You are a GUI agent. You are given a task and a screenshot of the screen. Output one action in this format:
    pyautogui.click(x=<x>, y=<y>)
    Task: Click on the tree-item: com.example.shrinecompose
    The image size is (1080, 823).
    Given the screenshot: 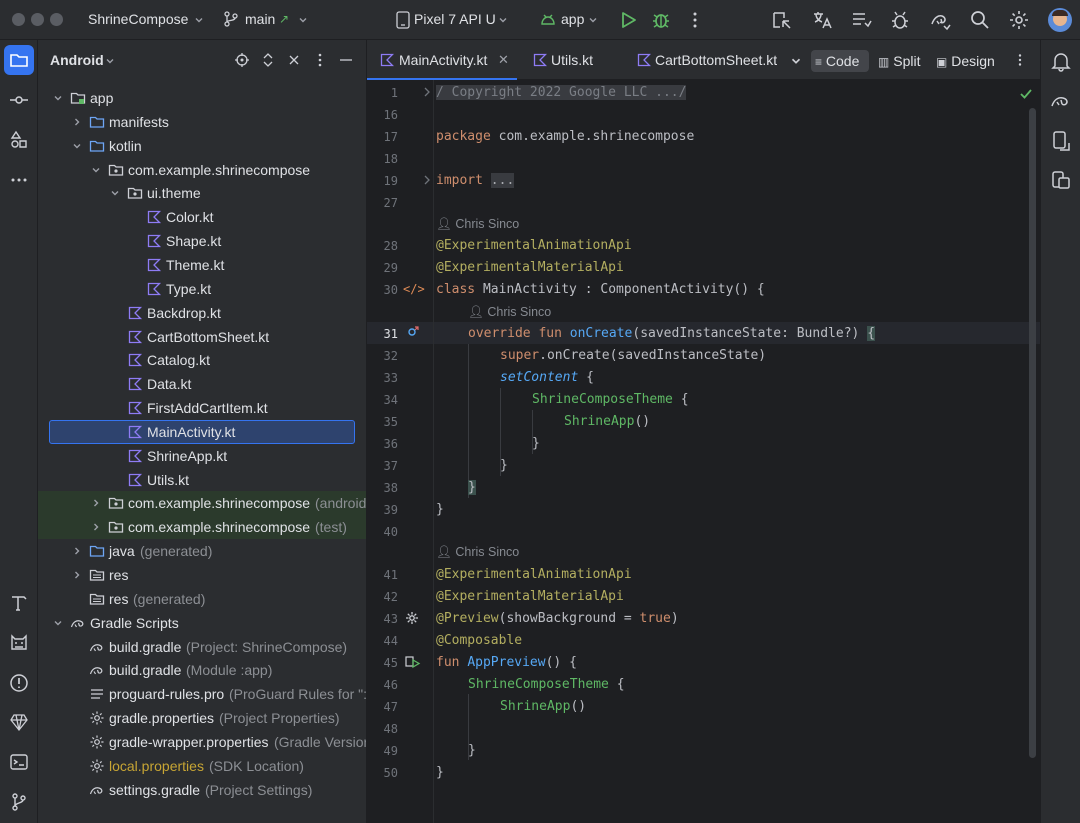 What is the action you would take?
    pyautogui.click(x=202, y=170)
    